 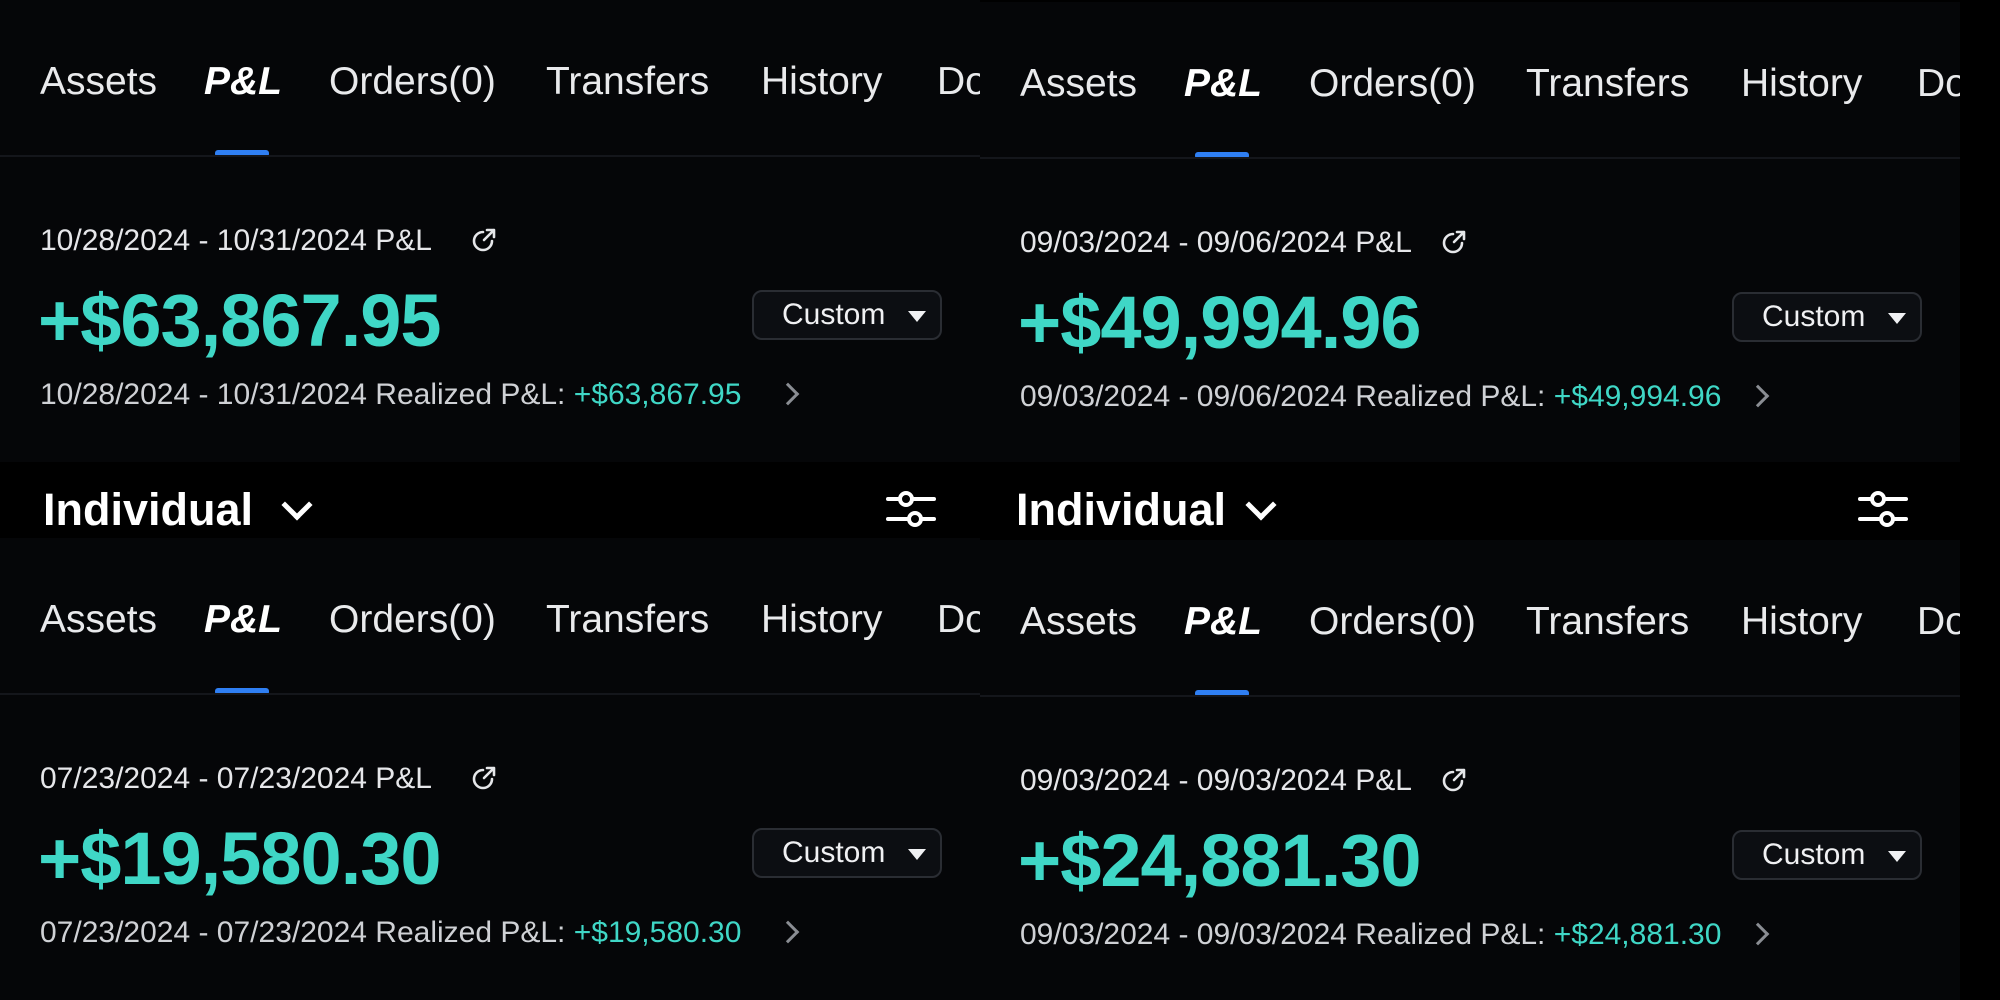 What do you see at coordinates (1220, 860) in the screenshot?
I see `pnl-amount: +$24,881.30` at bounding box center [1220, 860].